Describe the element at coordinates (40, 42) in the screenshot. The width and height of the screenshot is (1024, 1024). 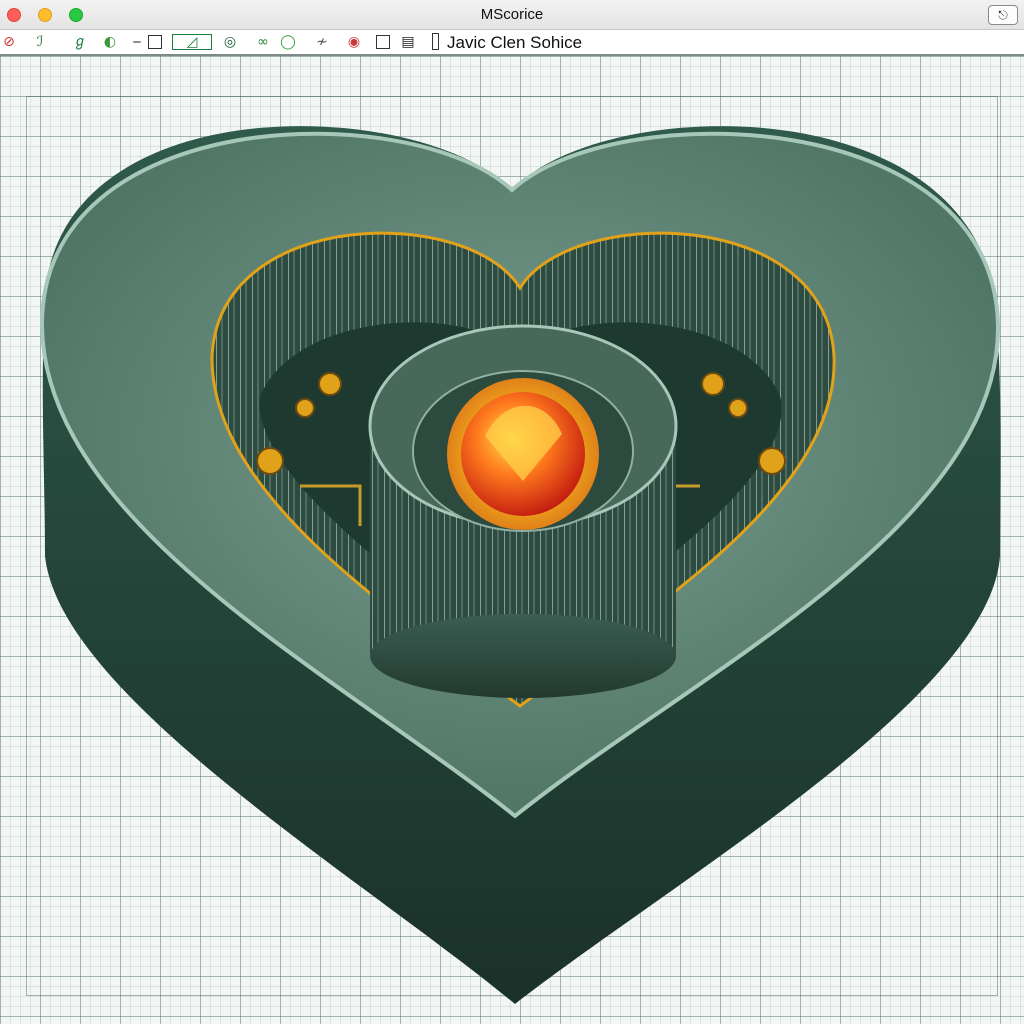
I see `pen-icon: ℐ` at that location.